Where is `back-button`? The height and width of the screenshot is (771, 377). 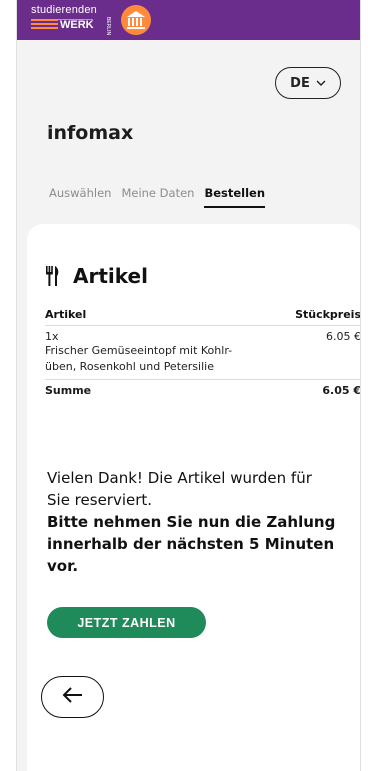
back-button is located at coordinates (72, 697).